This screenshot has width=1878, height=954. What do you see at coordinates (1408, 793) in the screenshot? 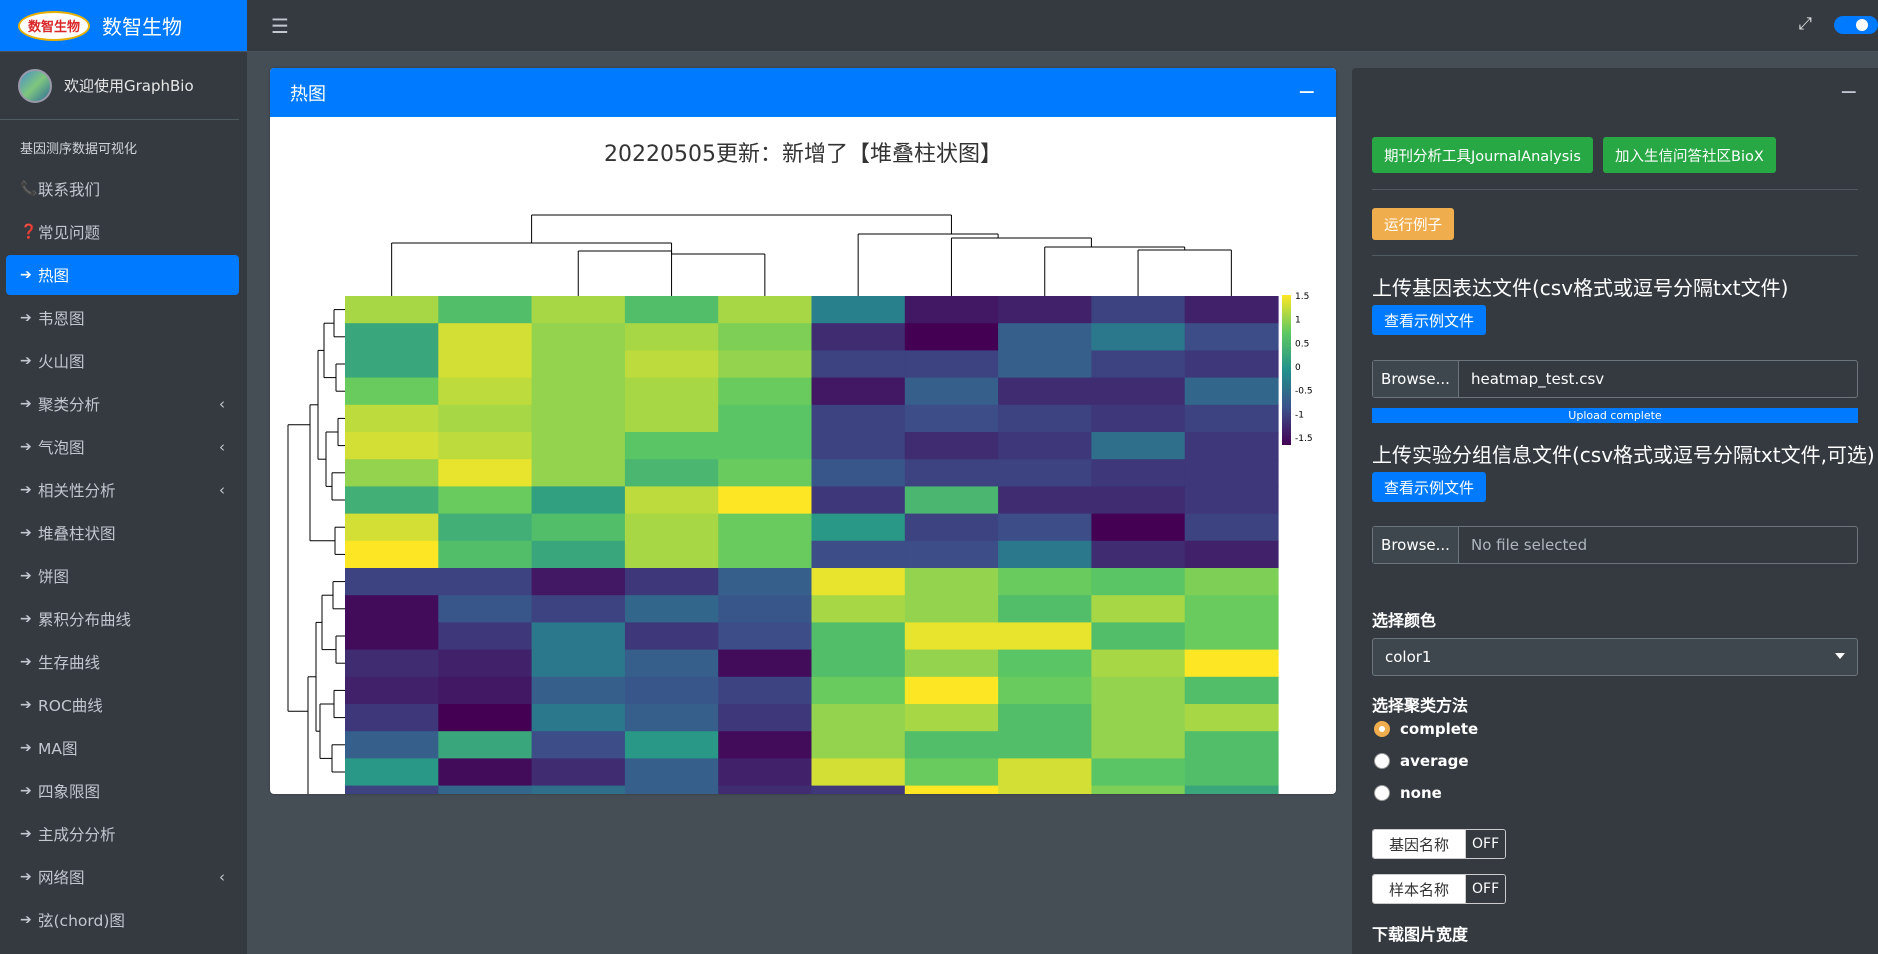
I see `radio-option: none` at bounding box center [1408, 793].